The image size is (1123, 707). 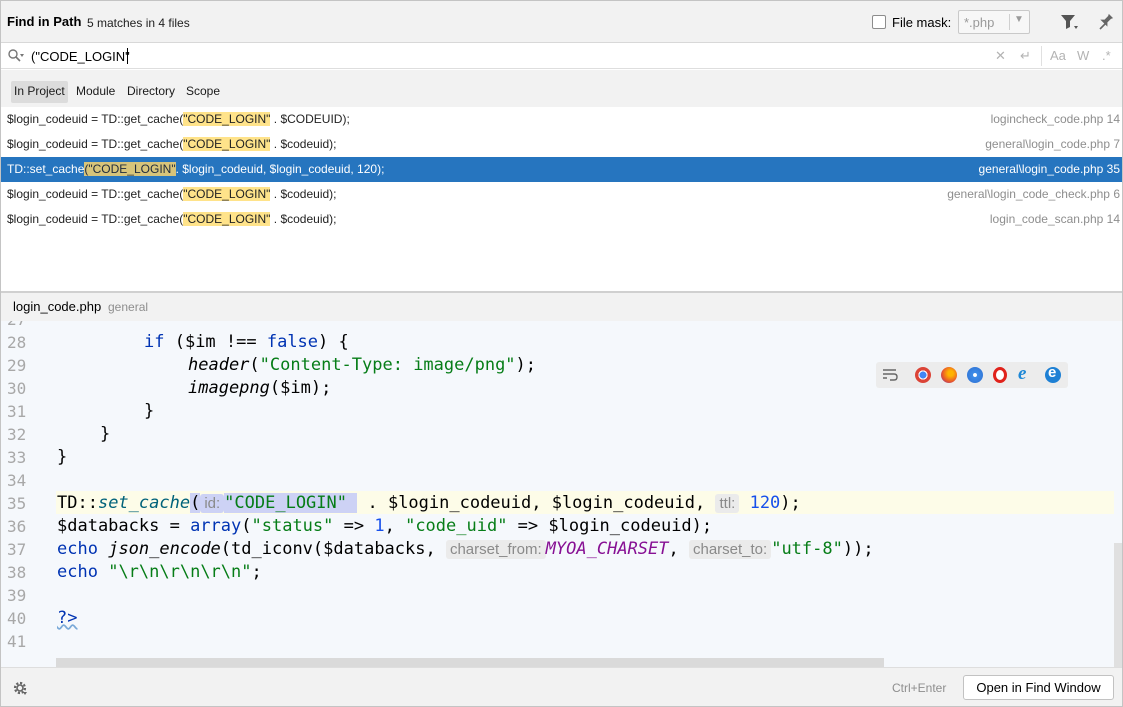 I want to click on chrome-icon, so click(x=923, y=375).